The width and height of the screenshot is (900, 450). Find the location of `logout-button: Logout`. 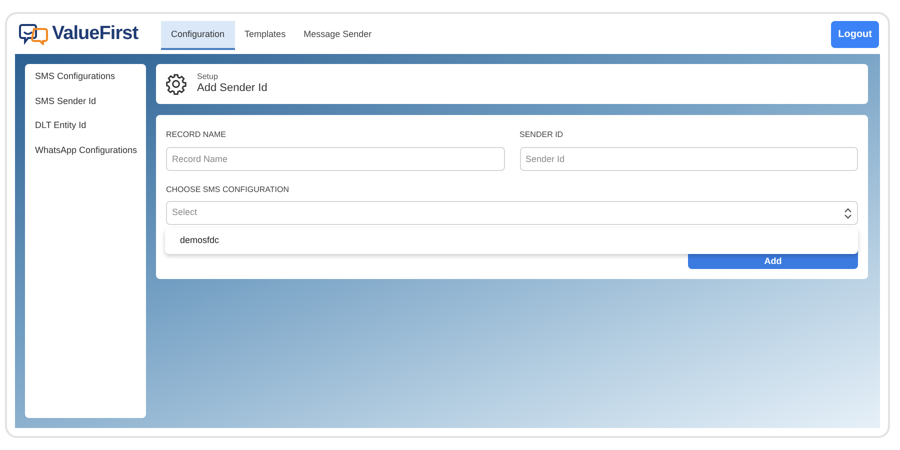

logout-button: Logout is located at coordinates (855, 34).